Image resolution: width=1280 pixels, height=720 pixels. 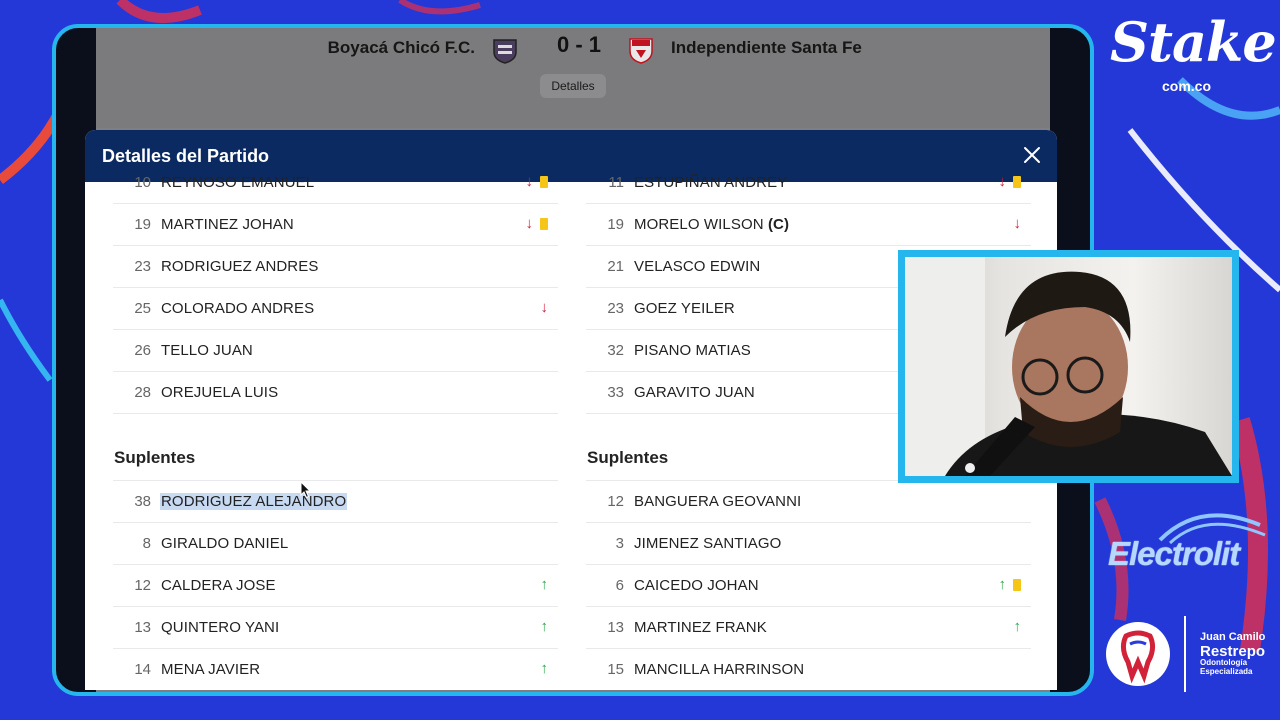 What do you see at coordinates (335, 669) in the screenshot?
I see `player-row: 14 MENA JAVIER ↑` at bounding box center [335, 669].